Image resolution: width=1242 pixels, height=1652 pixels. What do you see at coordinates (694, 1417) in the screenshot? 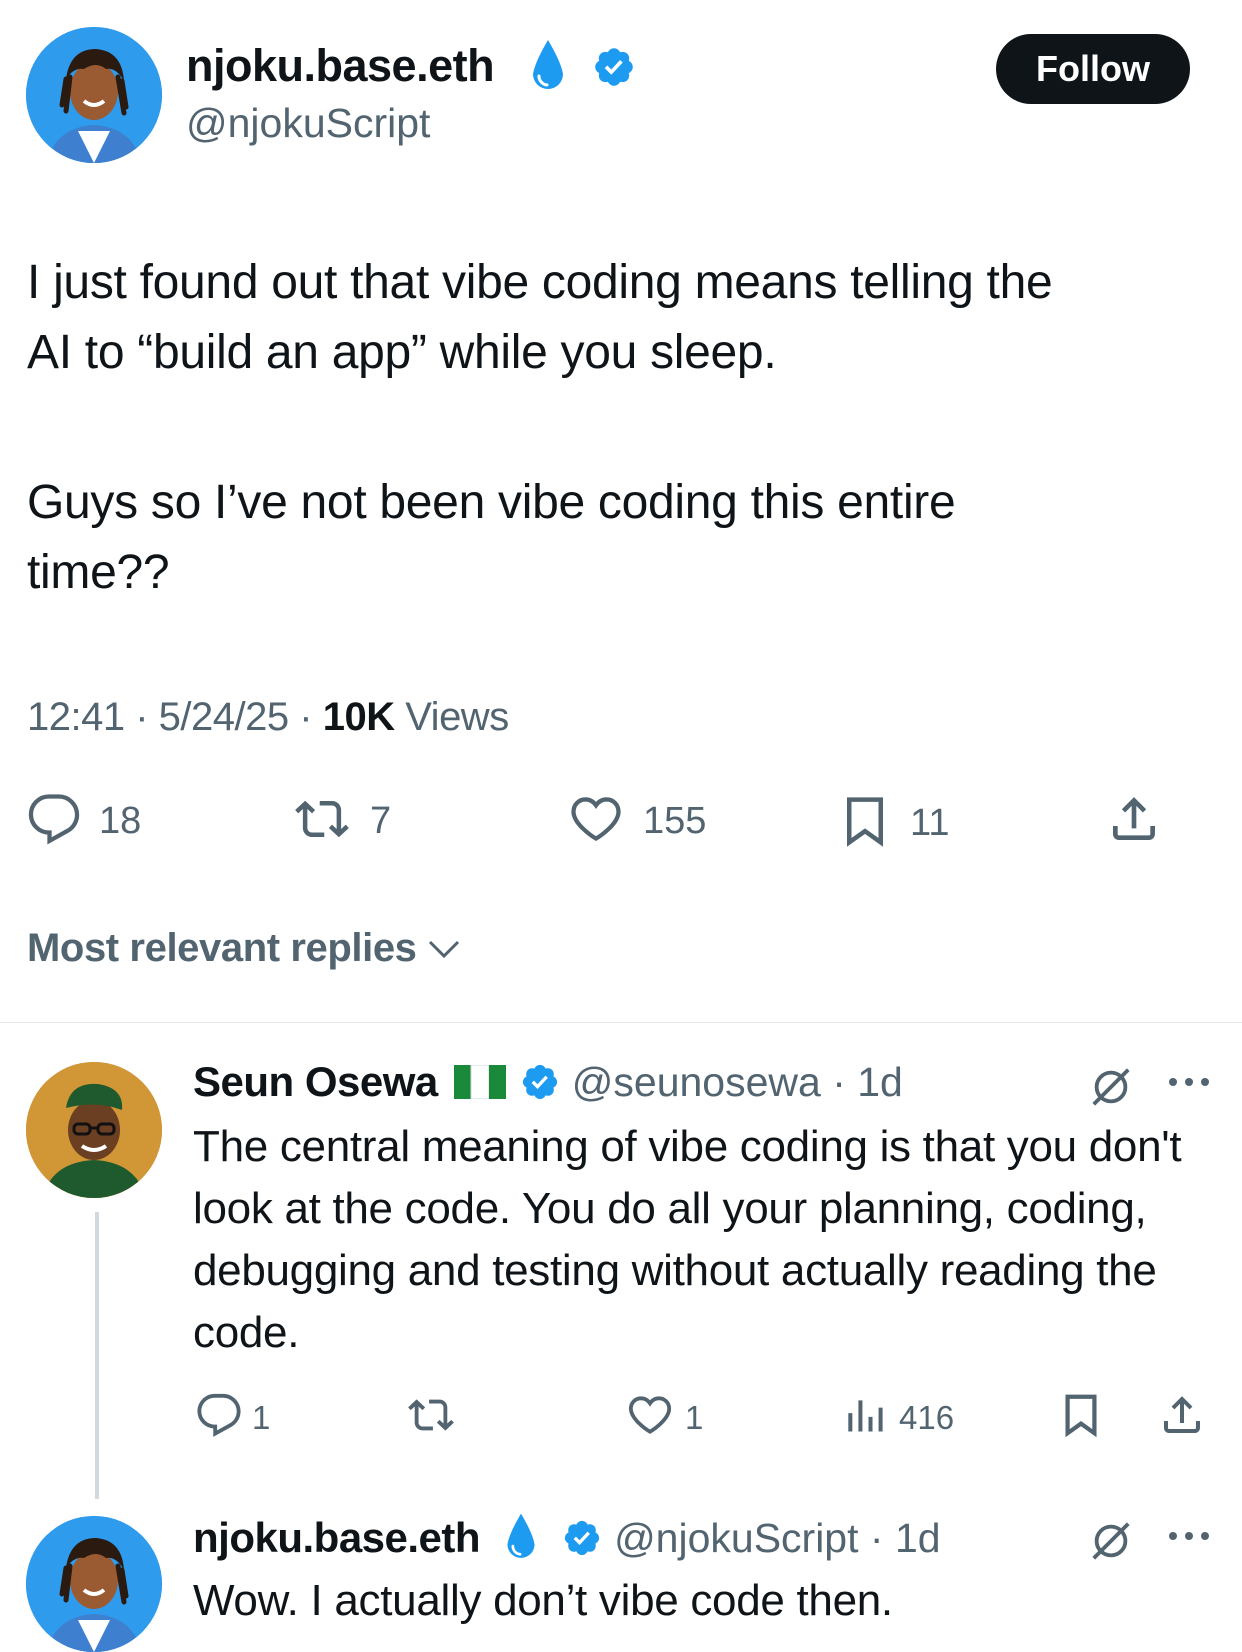
I see `reply-like-count: 1` at bounding box center [694, 1417].